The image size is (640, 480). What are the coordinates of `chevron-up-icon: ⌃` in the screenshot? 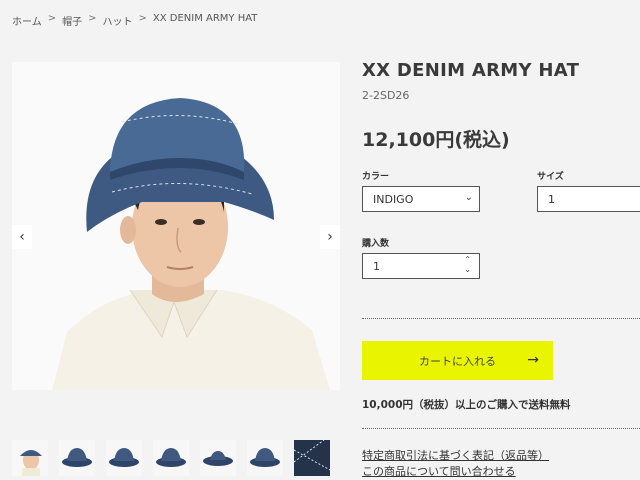 It's located at (467, 260).